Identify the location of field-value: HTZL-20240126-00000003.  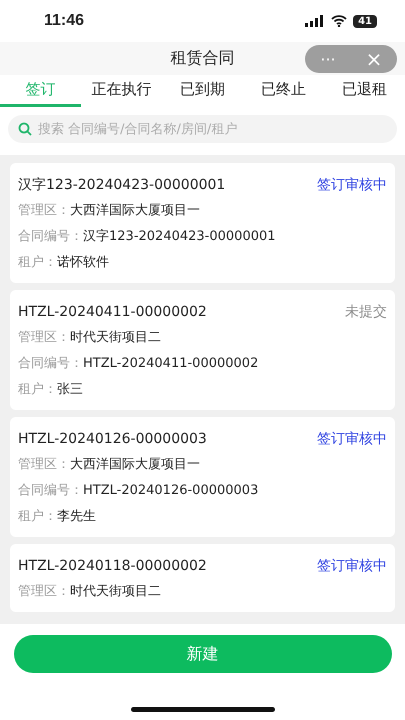
(170, 490).